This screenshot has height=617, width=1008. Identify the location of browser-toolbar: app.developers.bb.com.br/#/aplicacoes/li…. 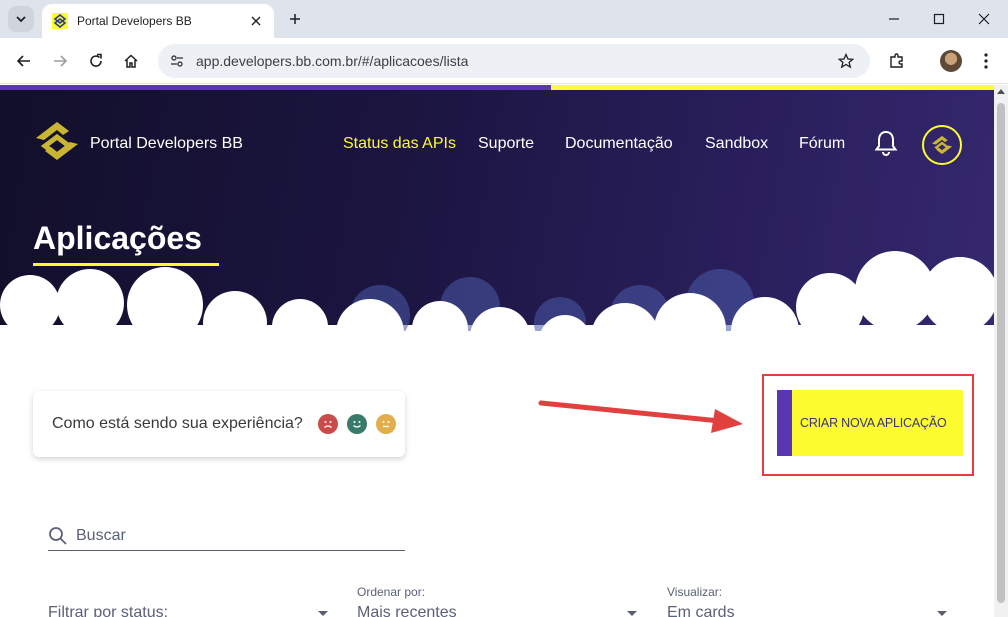
(504, 61).